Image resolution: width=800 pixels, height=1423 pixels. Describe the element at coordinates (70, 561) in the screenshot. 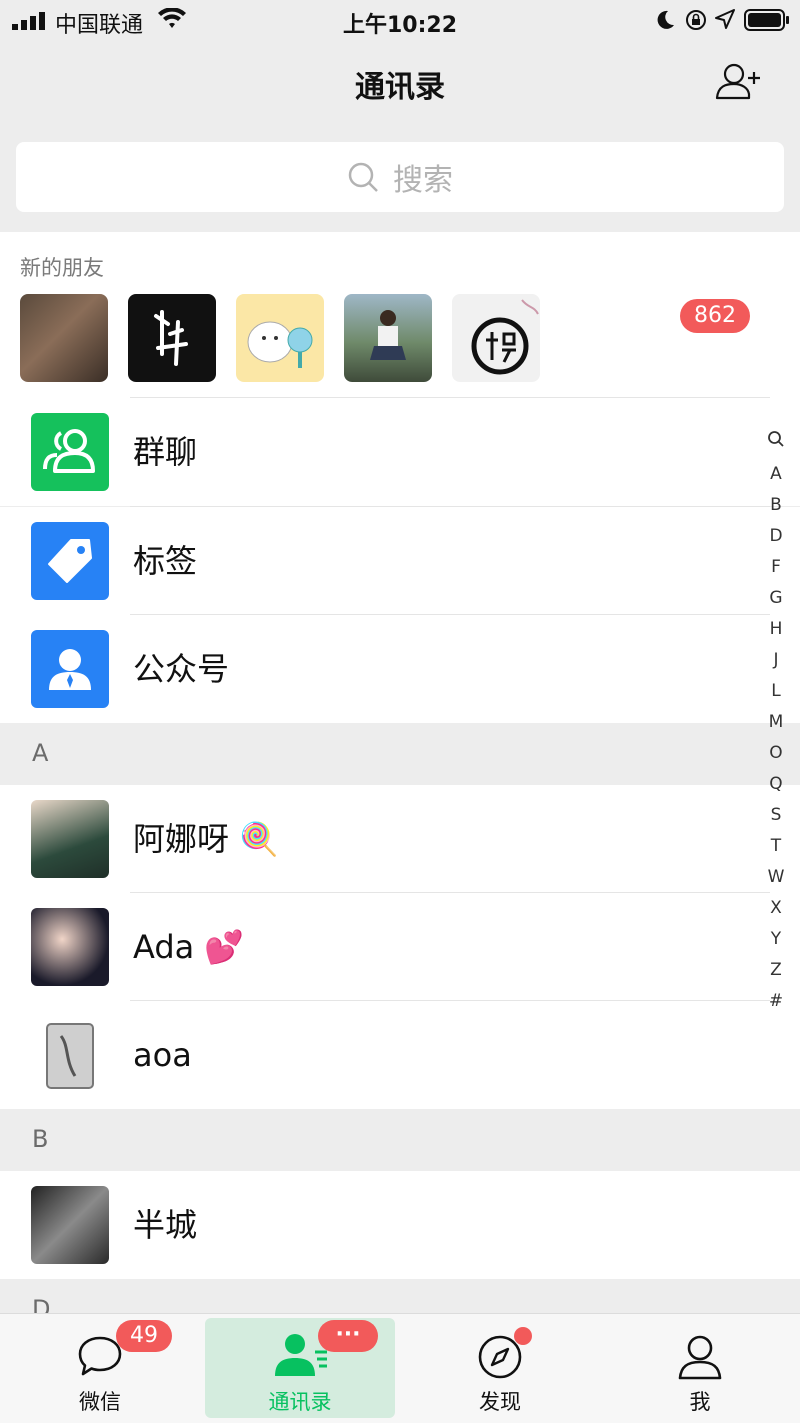

I see `tag-icon` at that location.